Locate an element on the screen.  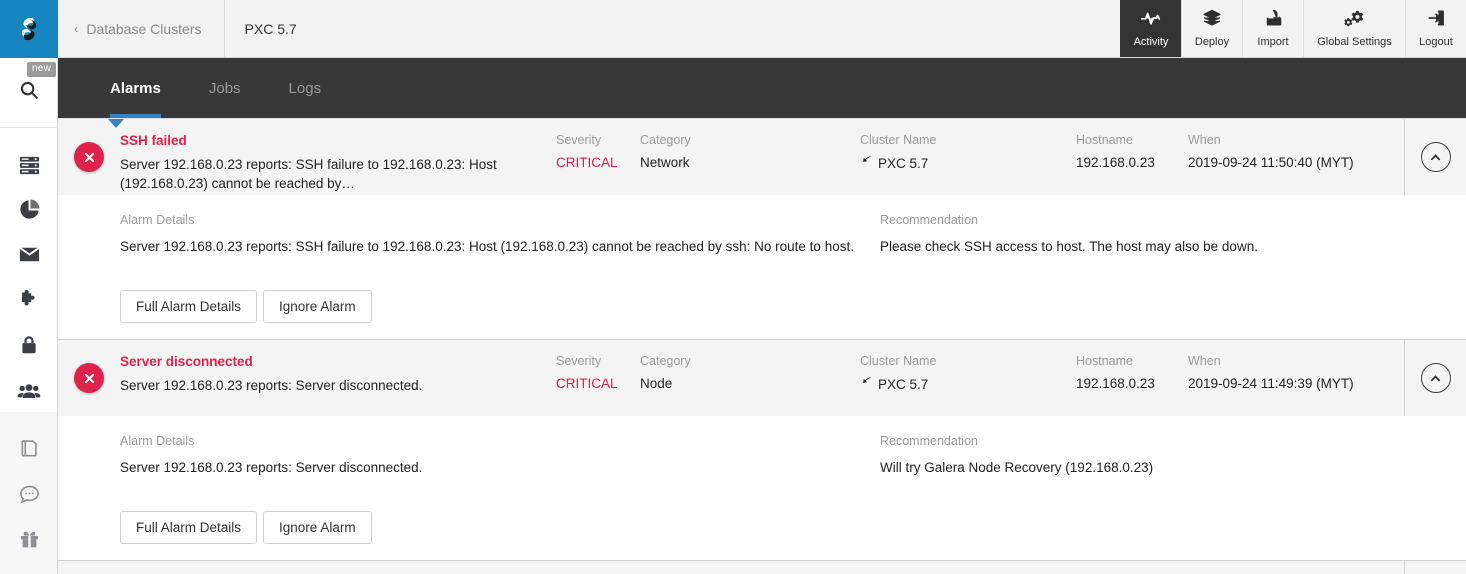
tab-jobs: Jobs is located at coordinates (225, 88).